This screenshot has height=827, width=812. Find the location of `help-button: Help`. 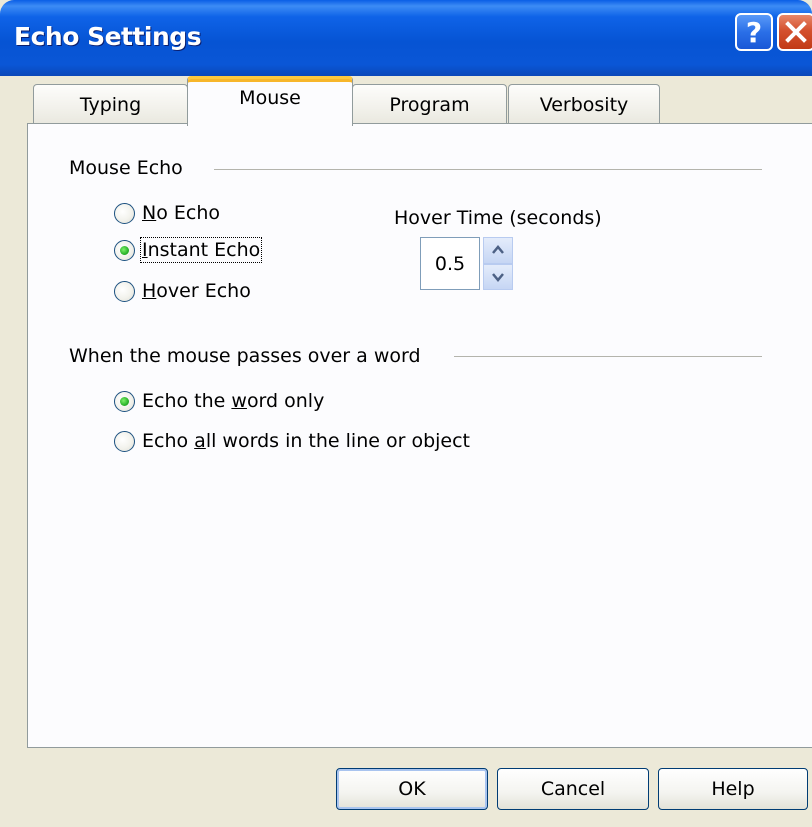

help-button: Help is located at coordinates (733, 789).